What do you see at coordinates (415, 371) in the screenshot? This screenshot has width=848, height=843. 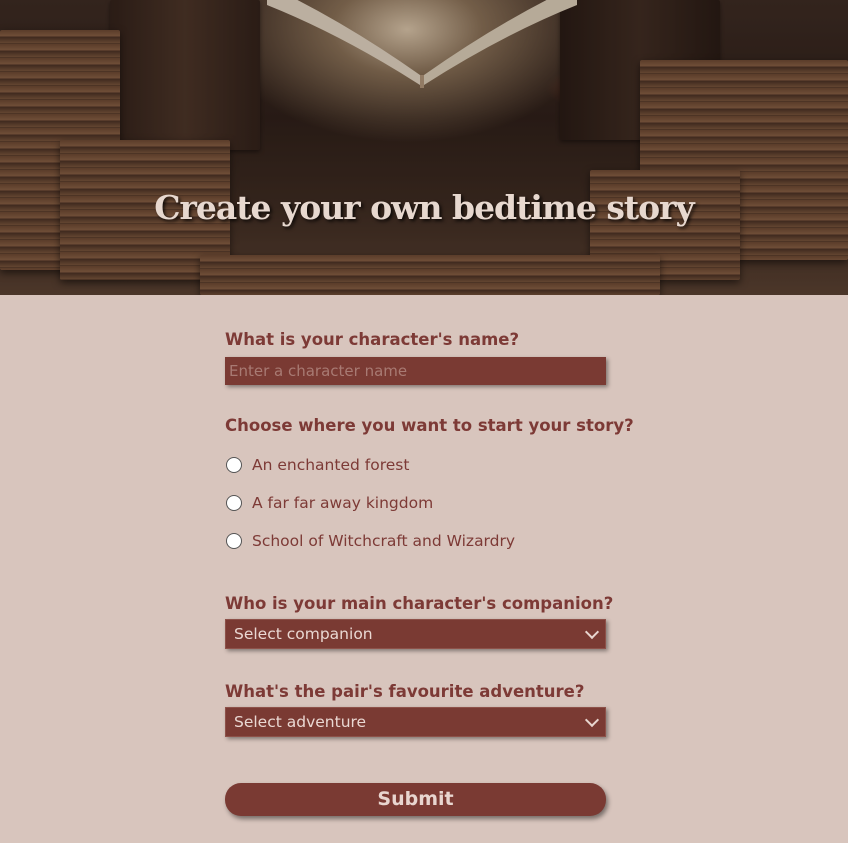 I see `character-name-input` at bounding box center [415, 371].